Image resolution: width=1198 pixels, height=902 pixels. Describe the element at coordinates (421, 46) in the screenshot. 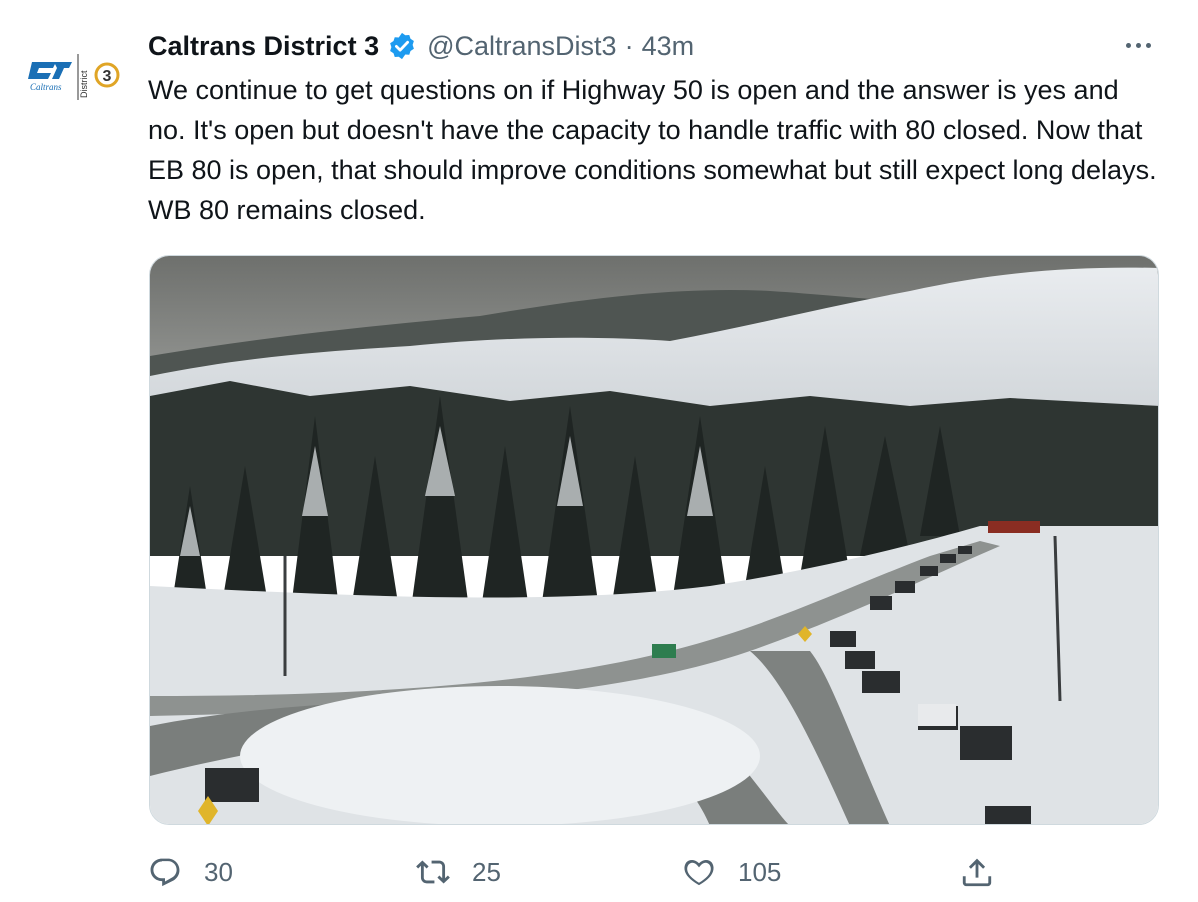

I see `tweet-header: Caltrans District 3 @CaltransDist3 · 43m` at that location.